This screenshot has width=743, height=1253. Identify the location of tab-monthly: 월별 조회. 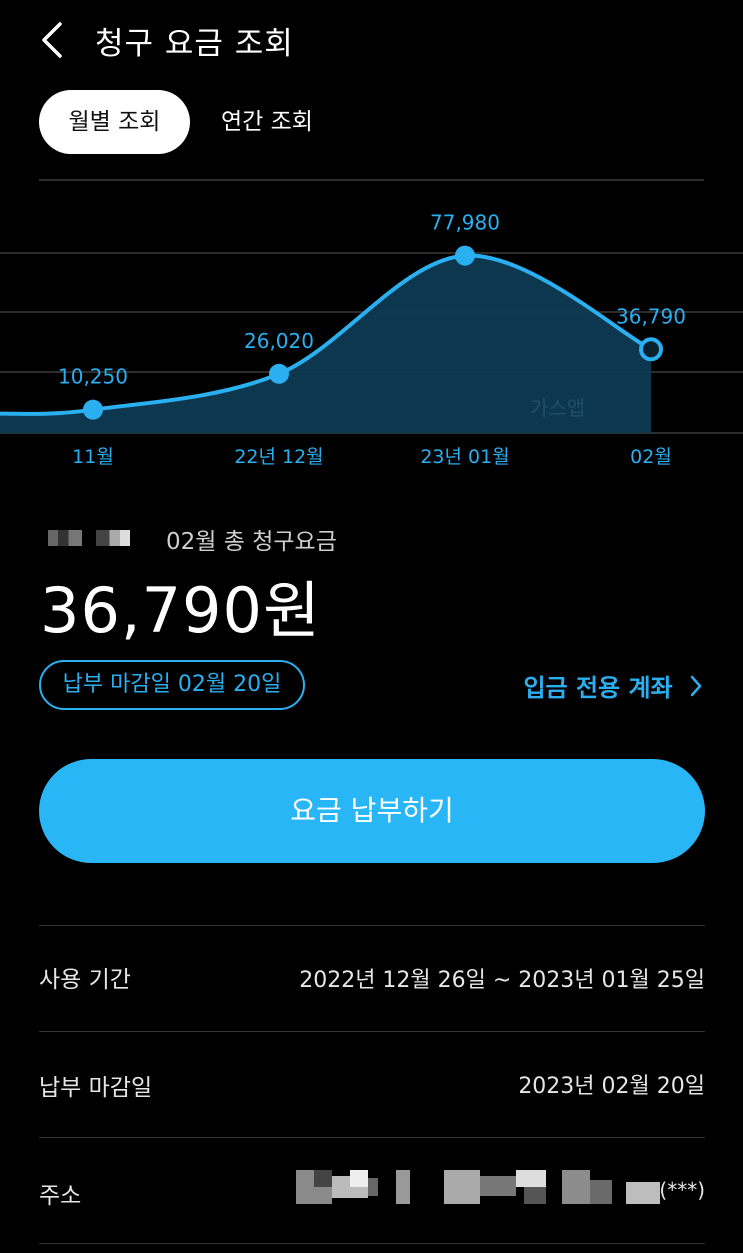
(114, 122).